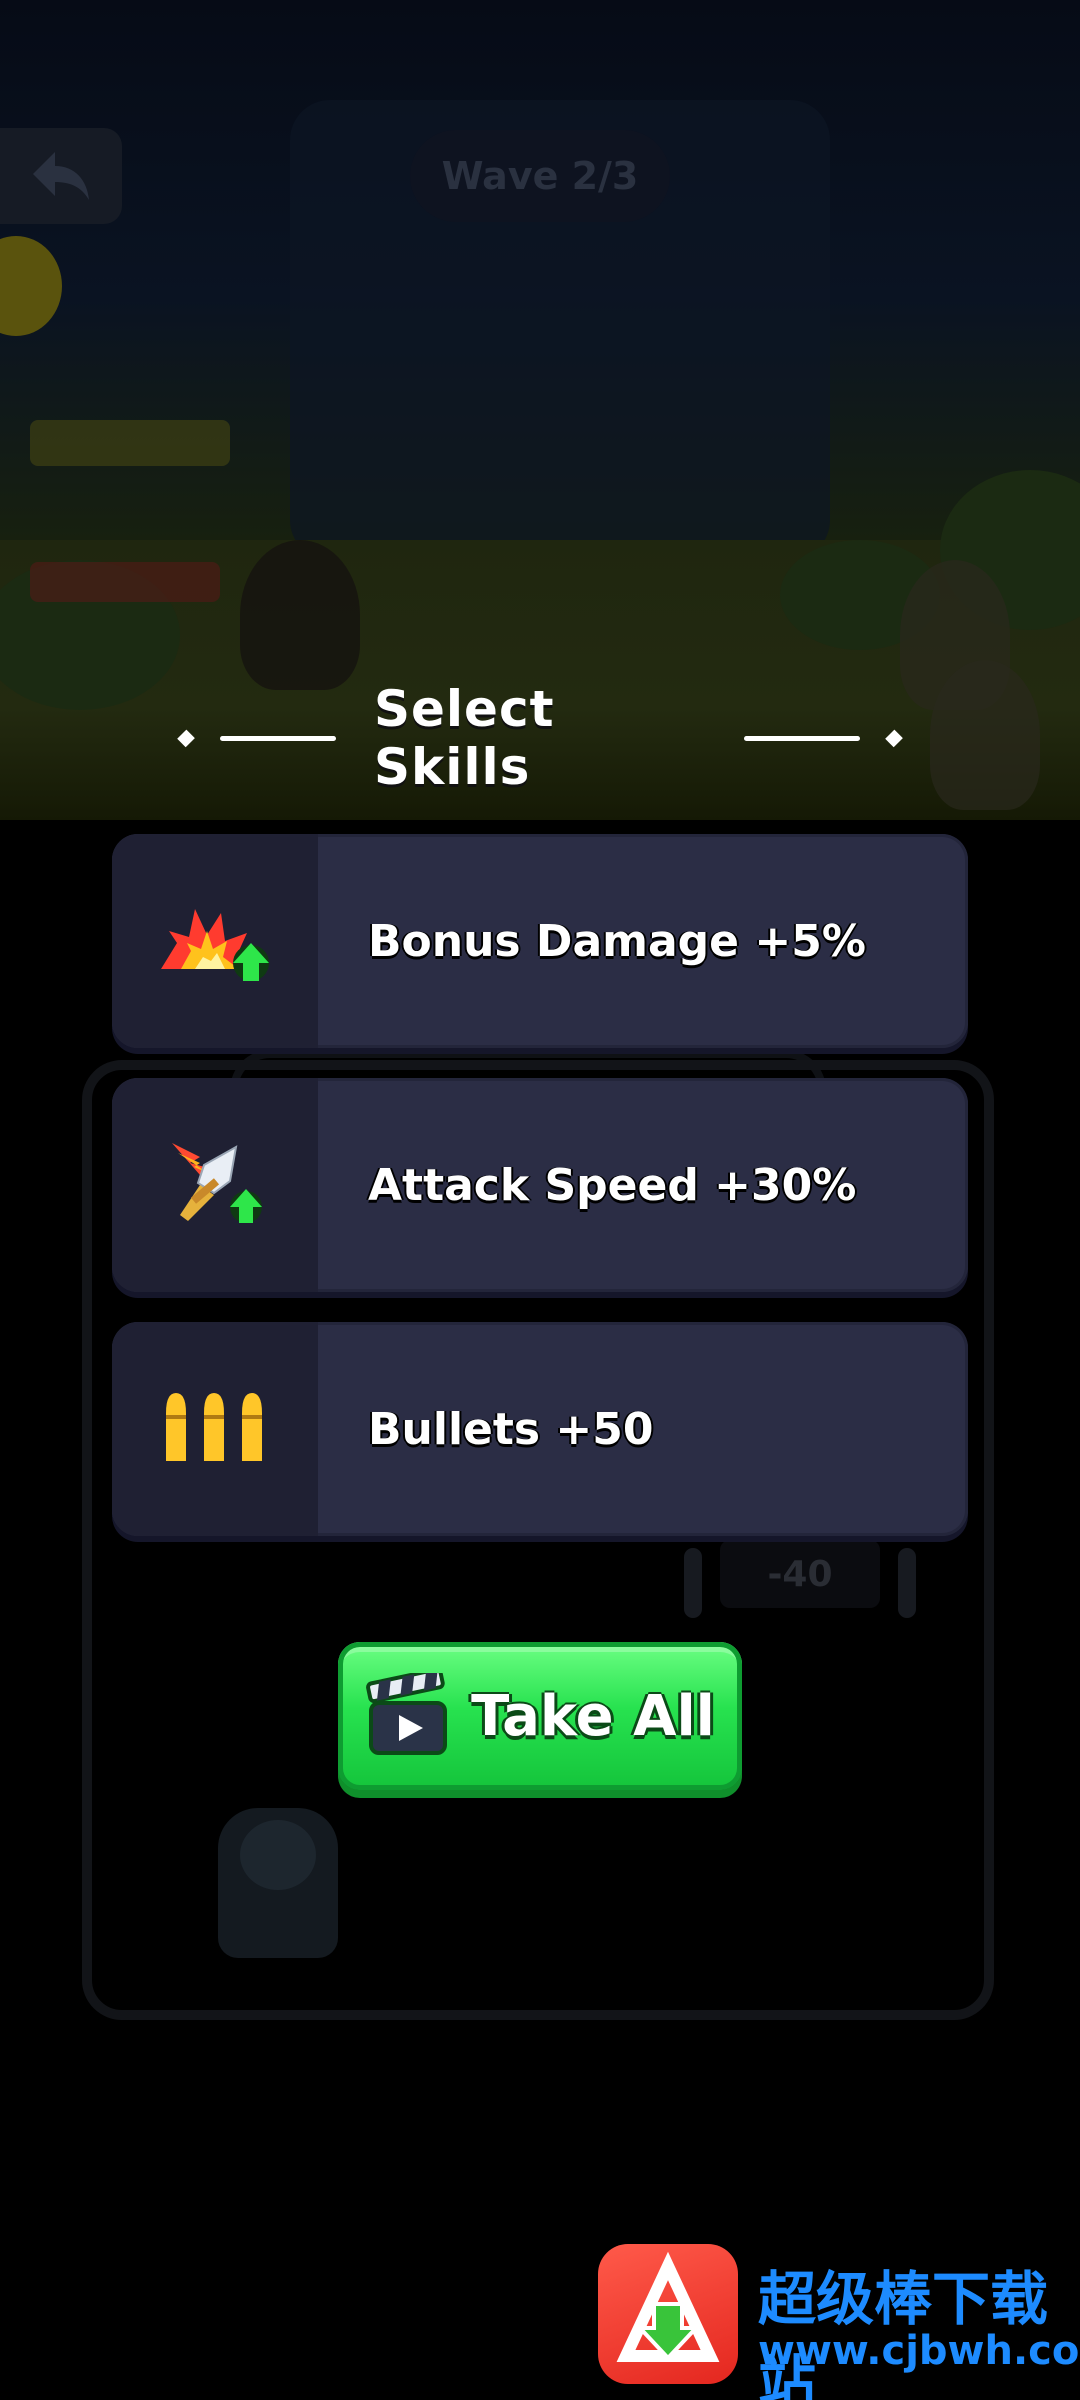 This screenshot has height=2400, width=1080. I want to click on back-arrow-icon, so click(61, 176).